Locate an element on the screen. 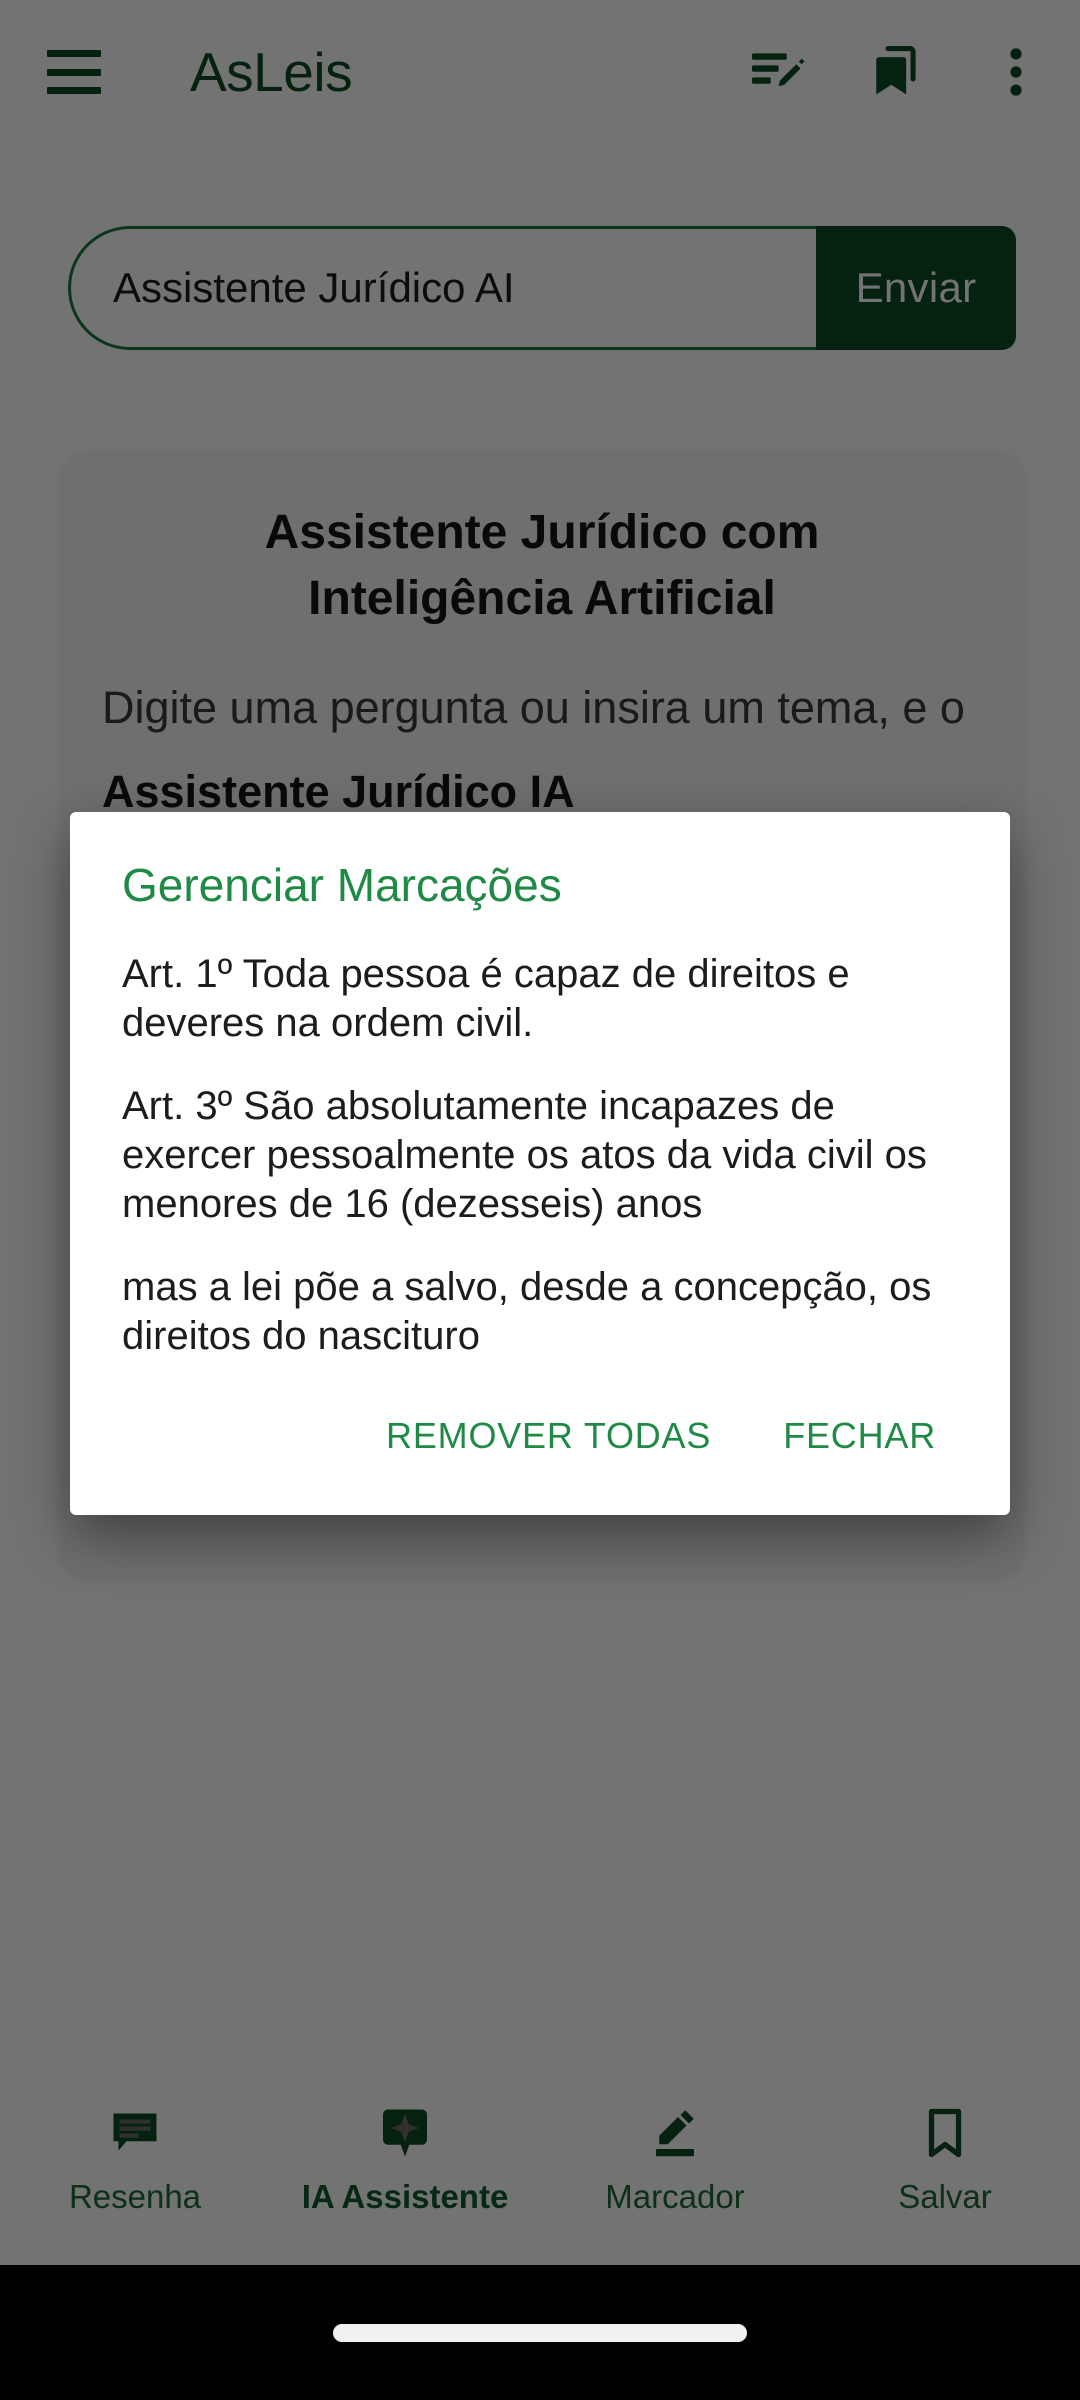  dialog-actions: REMOVER TODAS FECHAR is located at coordinates (540, 1436).